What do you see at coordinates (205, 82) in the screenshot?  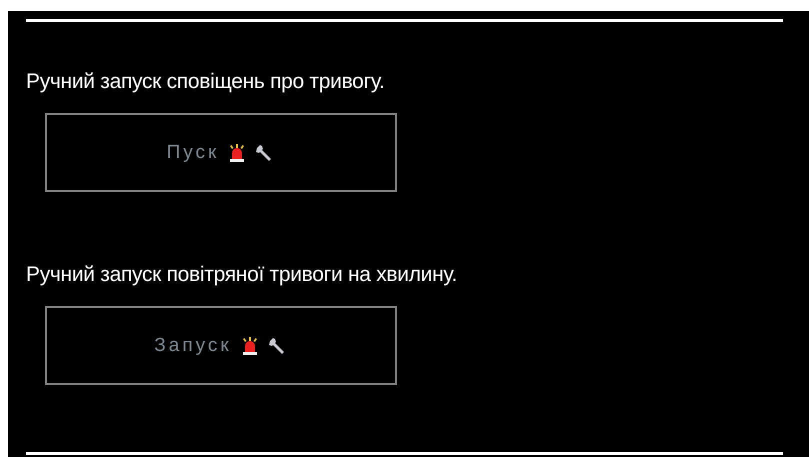 I see `description-text: Ручний запуск сповіщень про тривогу.` at bounding box center [205, 82].